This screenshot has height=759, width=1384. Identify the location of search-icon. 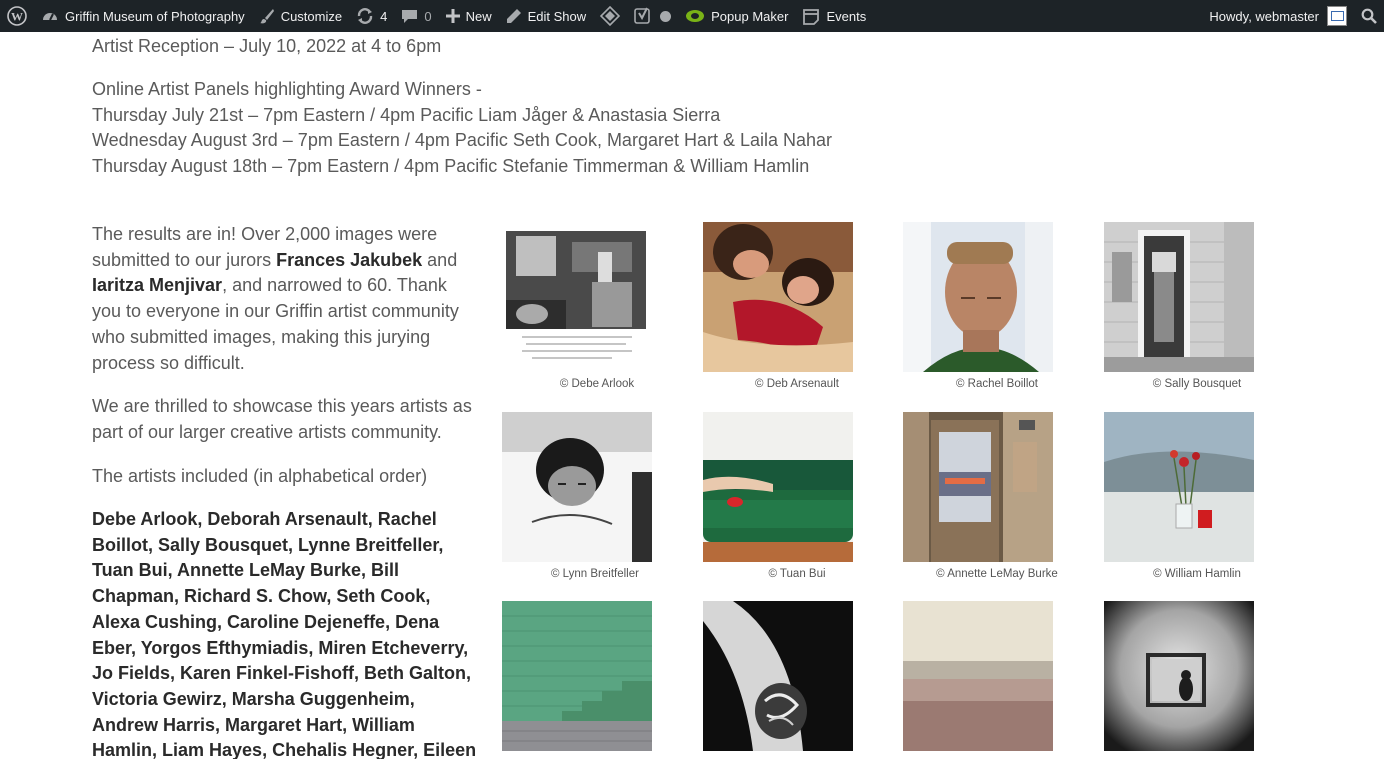
(1369, 16).